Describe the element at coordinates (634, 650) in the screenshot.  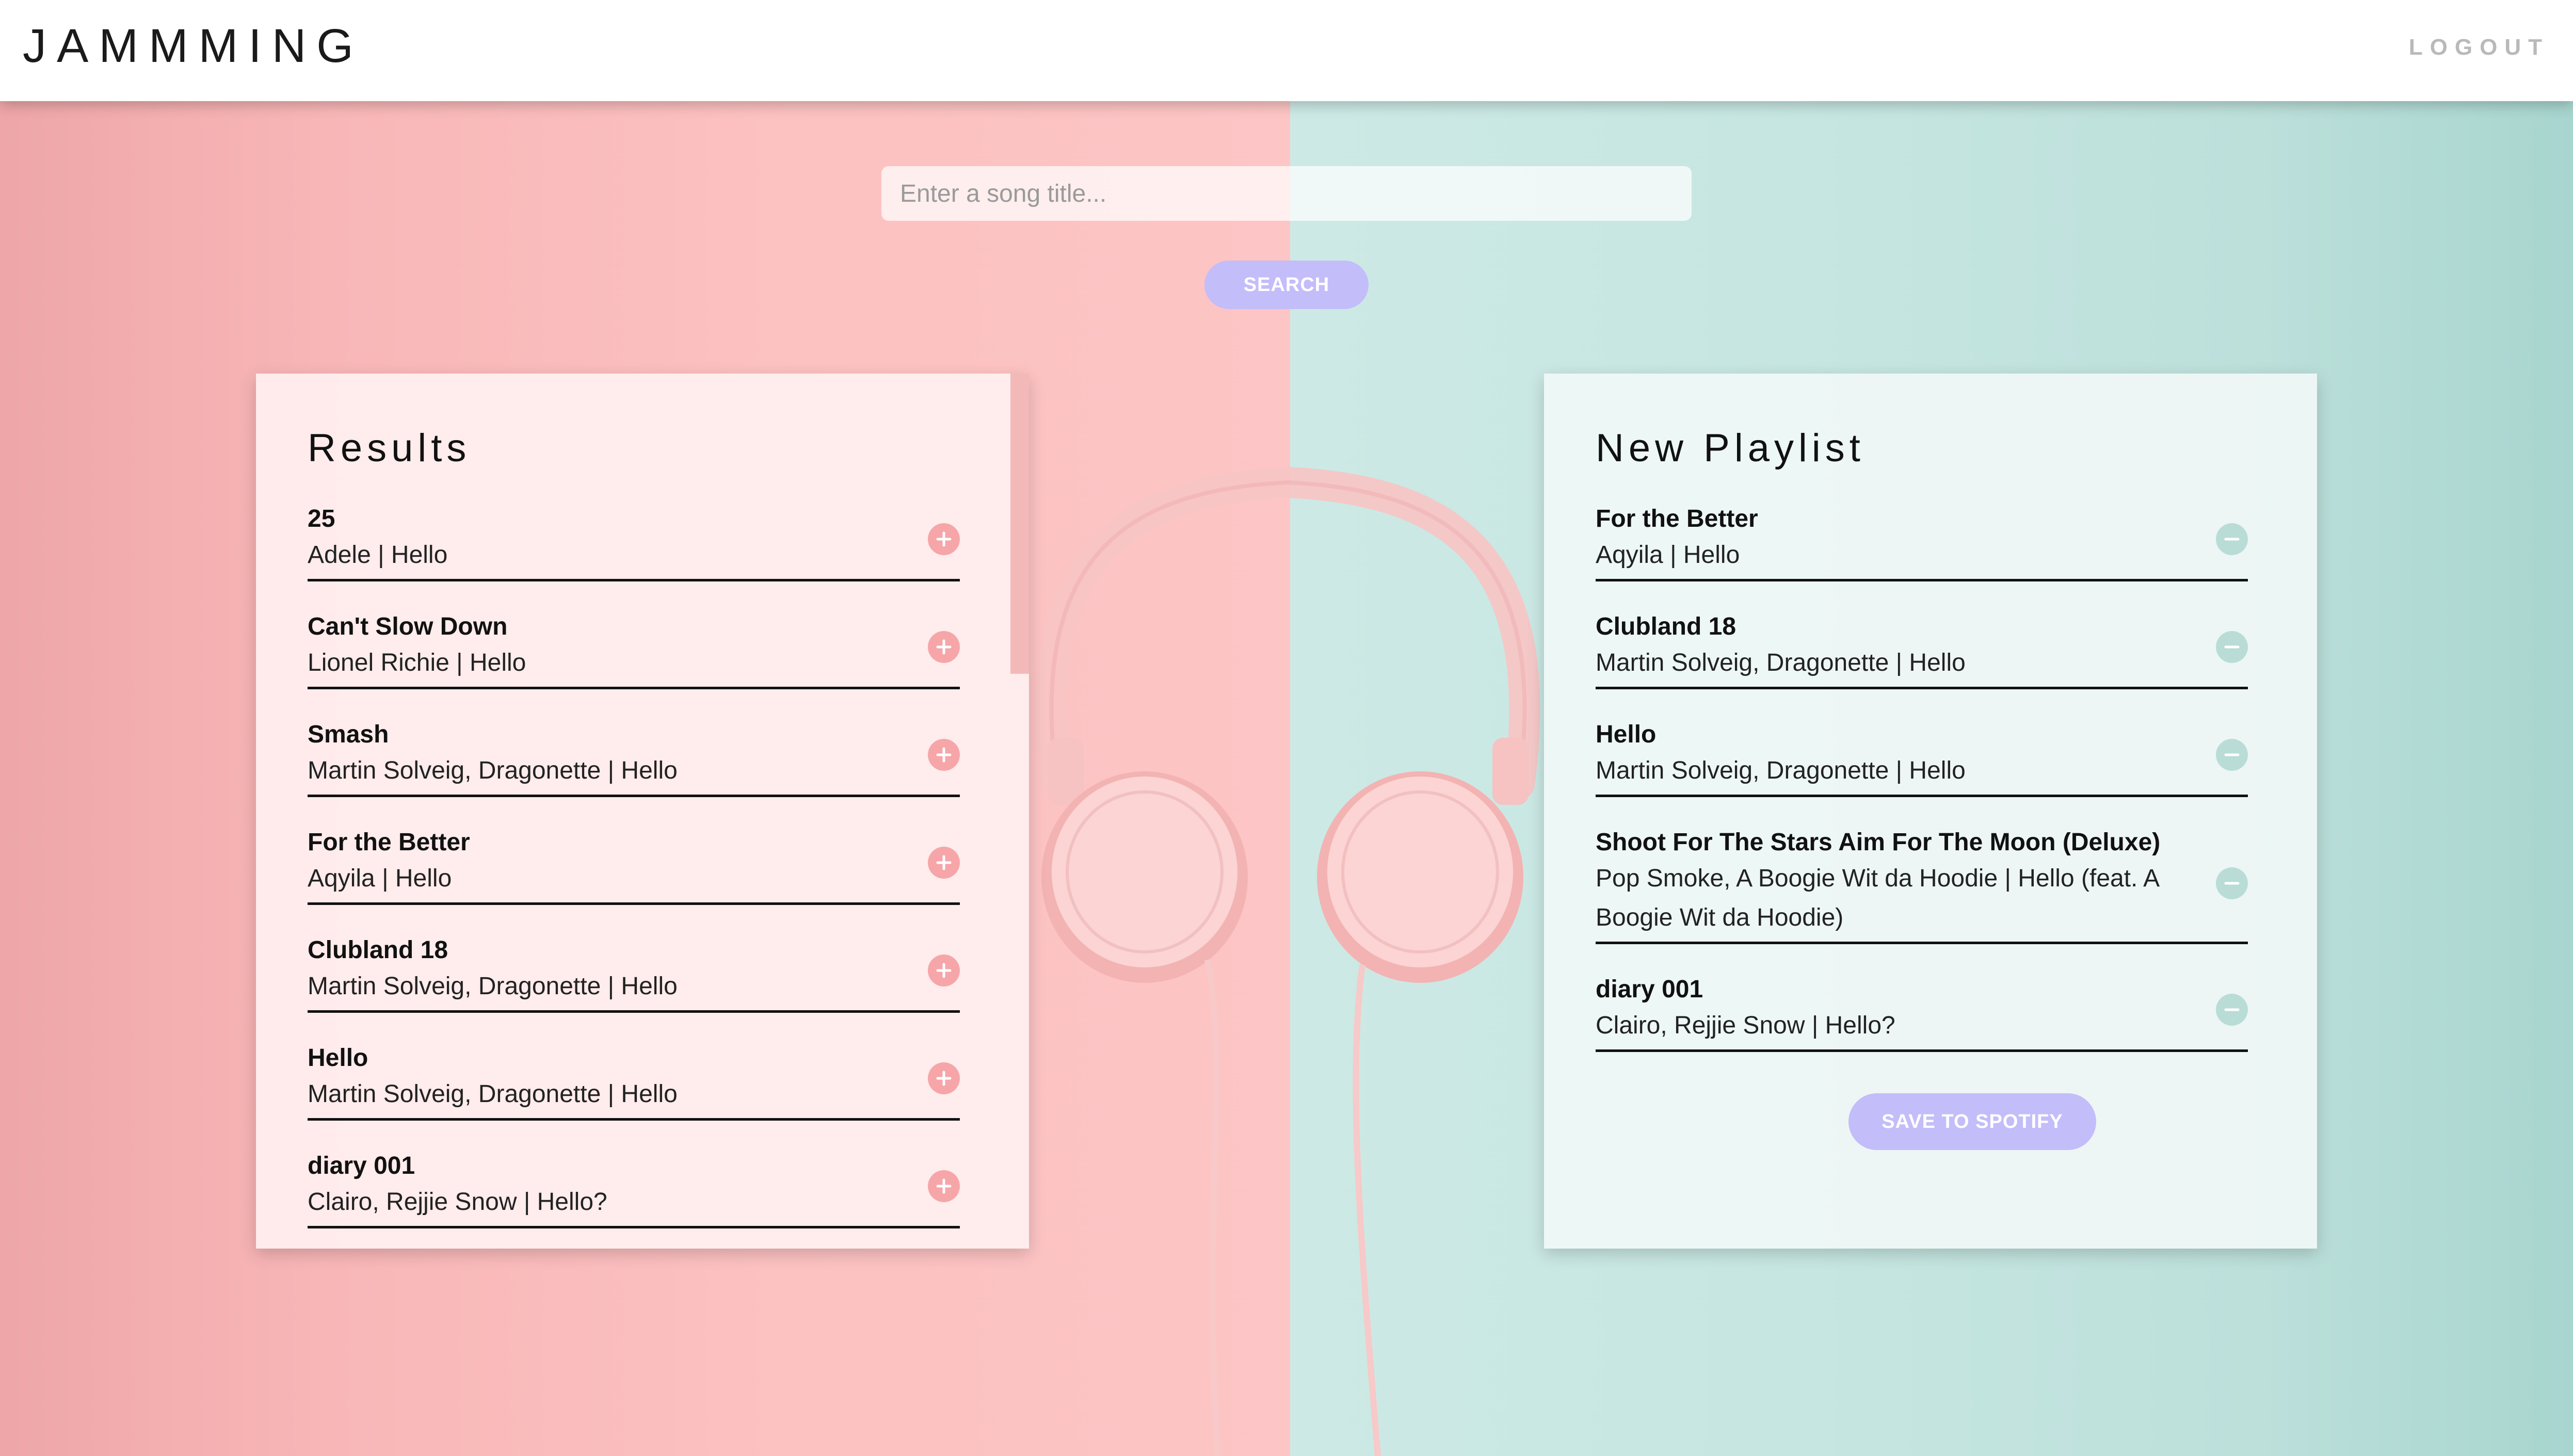
I see `result-track: Can't Slow Down Lionel Richie | Hello` at that location.